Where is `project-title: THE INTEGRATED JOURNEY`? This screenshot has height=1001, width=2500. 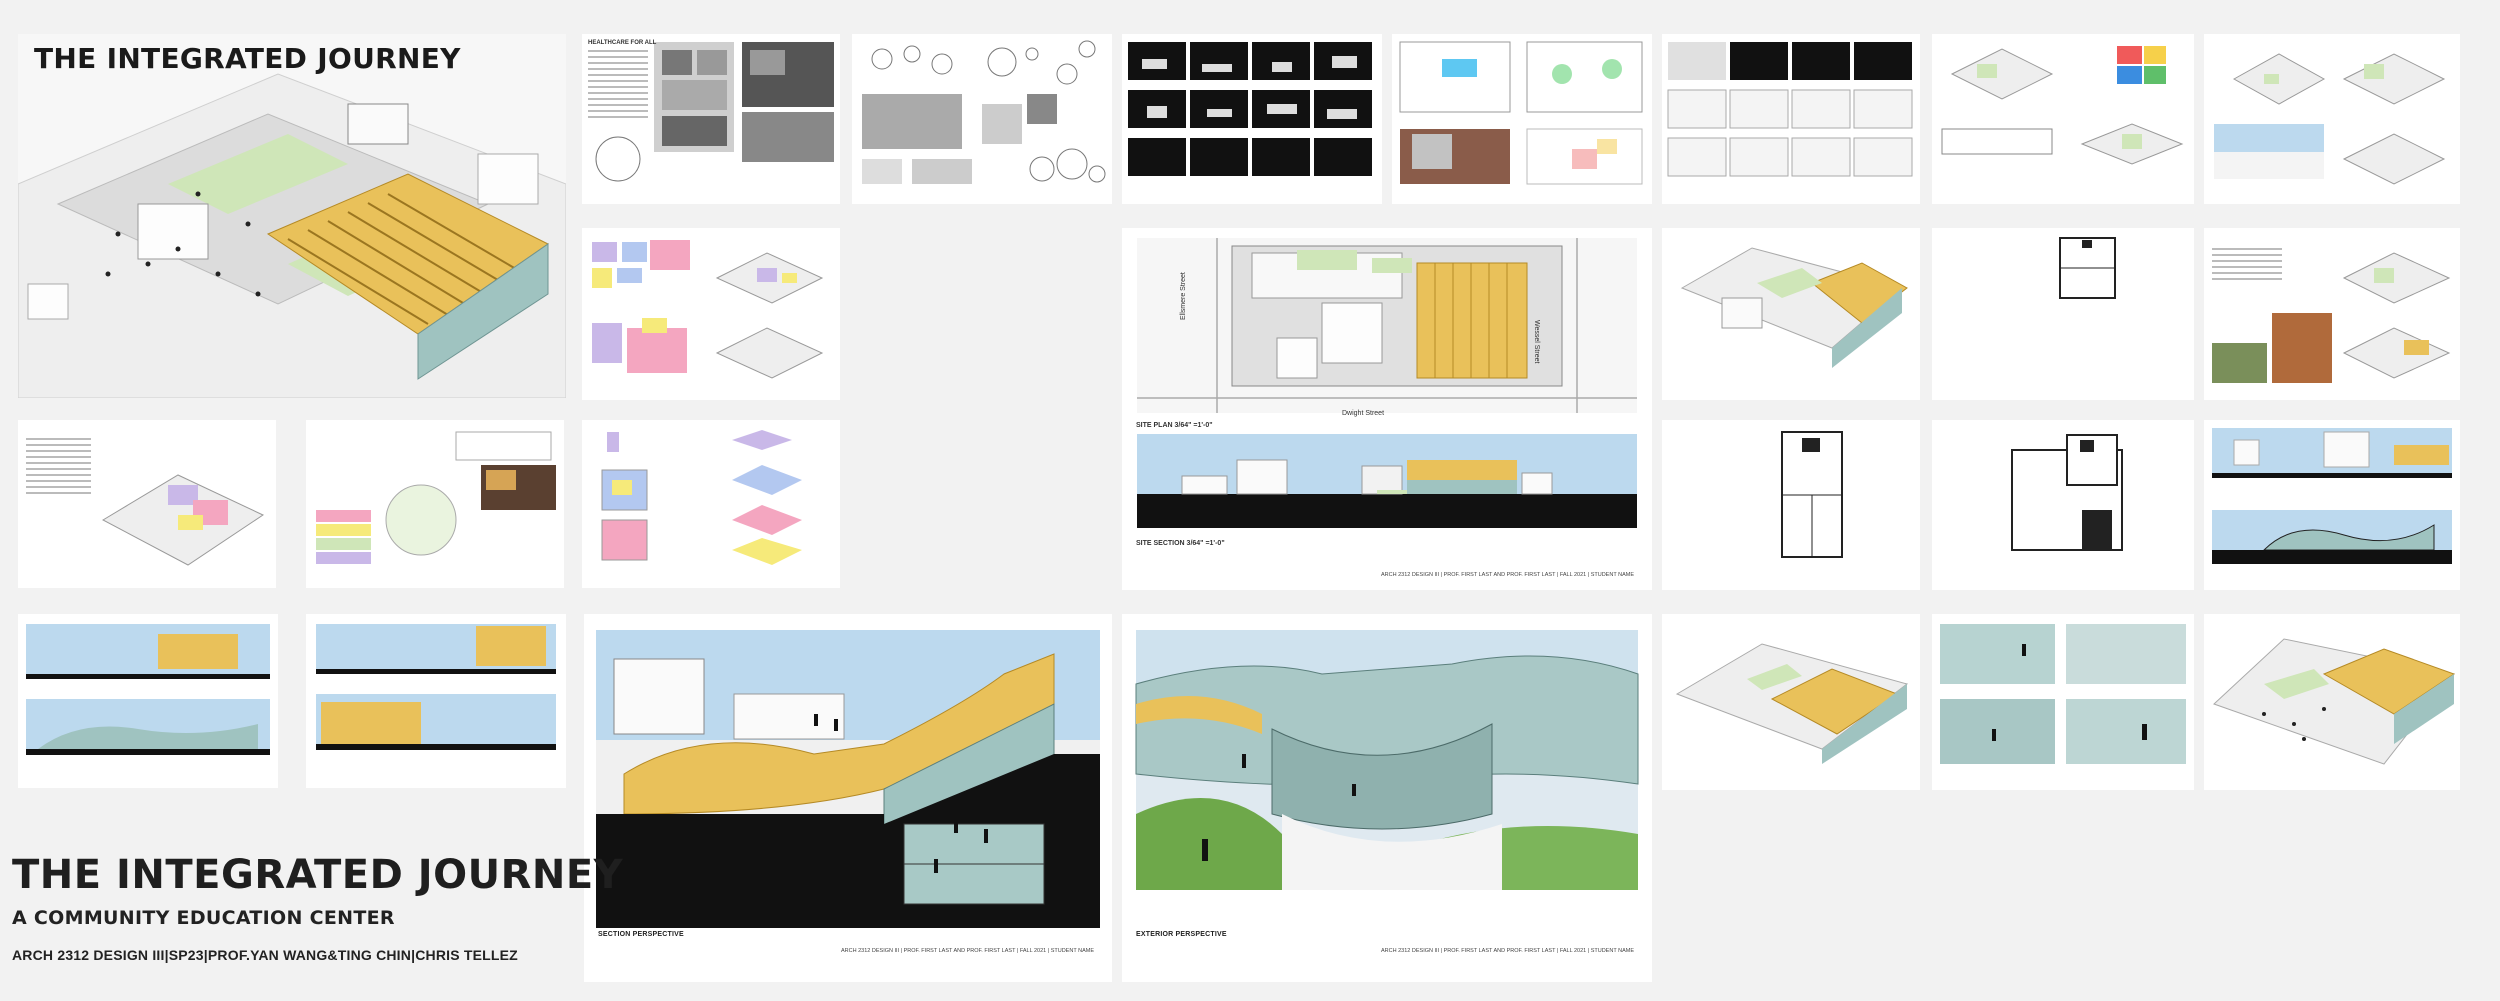
project-title: THE INTEGRATED JOURNEY is located at coordinates (318, 875).